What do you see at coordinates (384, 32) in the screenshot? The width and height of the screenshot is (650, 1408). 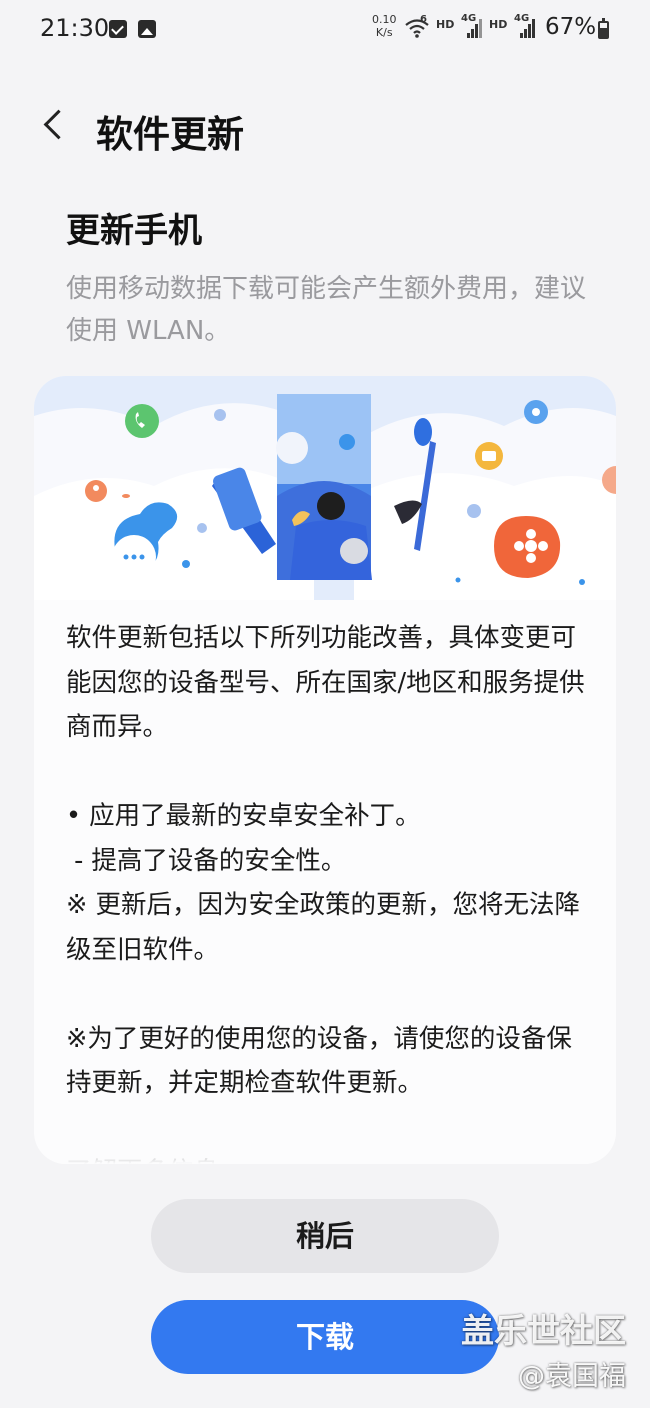 I see `network-speed-unit: K/s` at bounding box center [384, 32].